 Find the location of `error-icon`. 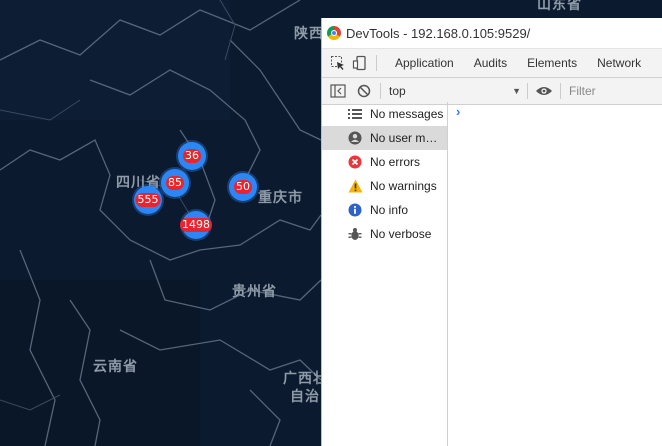

error-icon is located at coordinates (355, 162).